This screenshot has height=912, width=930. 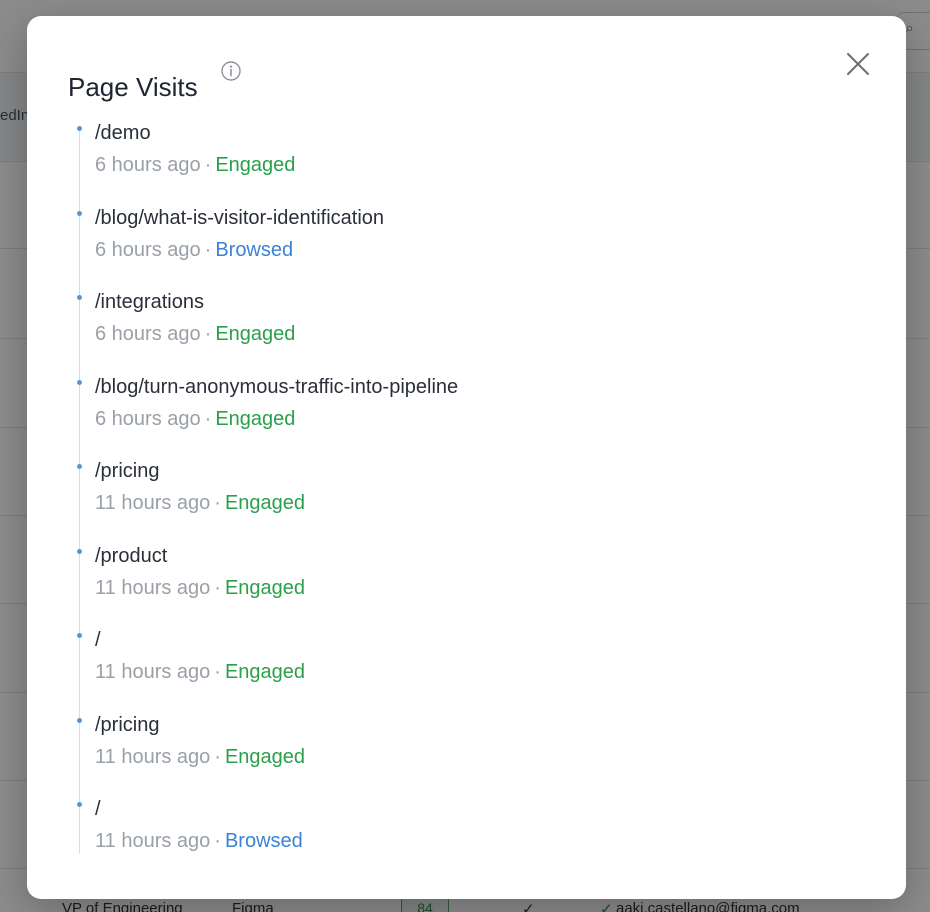 I want to click on visit-path-link: /integrations, so click(x=149, y=302).